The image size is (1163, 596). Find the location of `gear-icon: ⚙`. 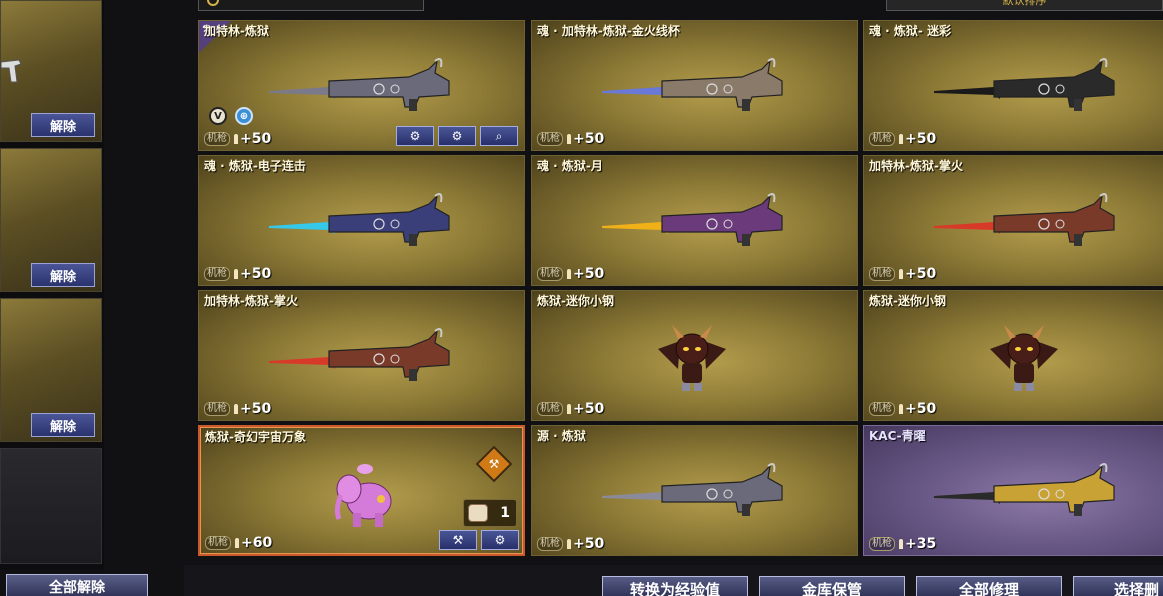

gear-icon: ⚙ is located at coordinates (457, 136).